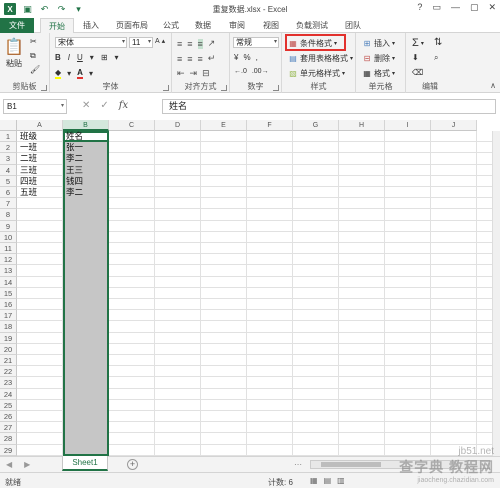 The height and width of the screenshot is (488, 500). I want to click on column-header-h: H, so click(362, 125).